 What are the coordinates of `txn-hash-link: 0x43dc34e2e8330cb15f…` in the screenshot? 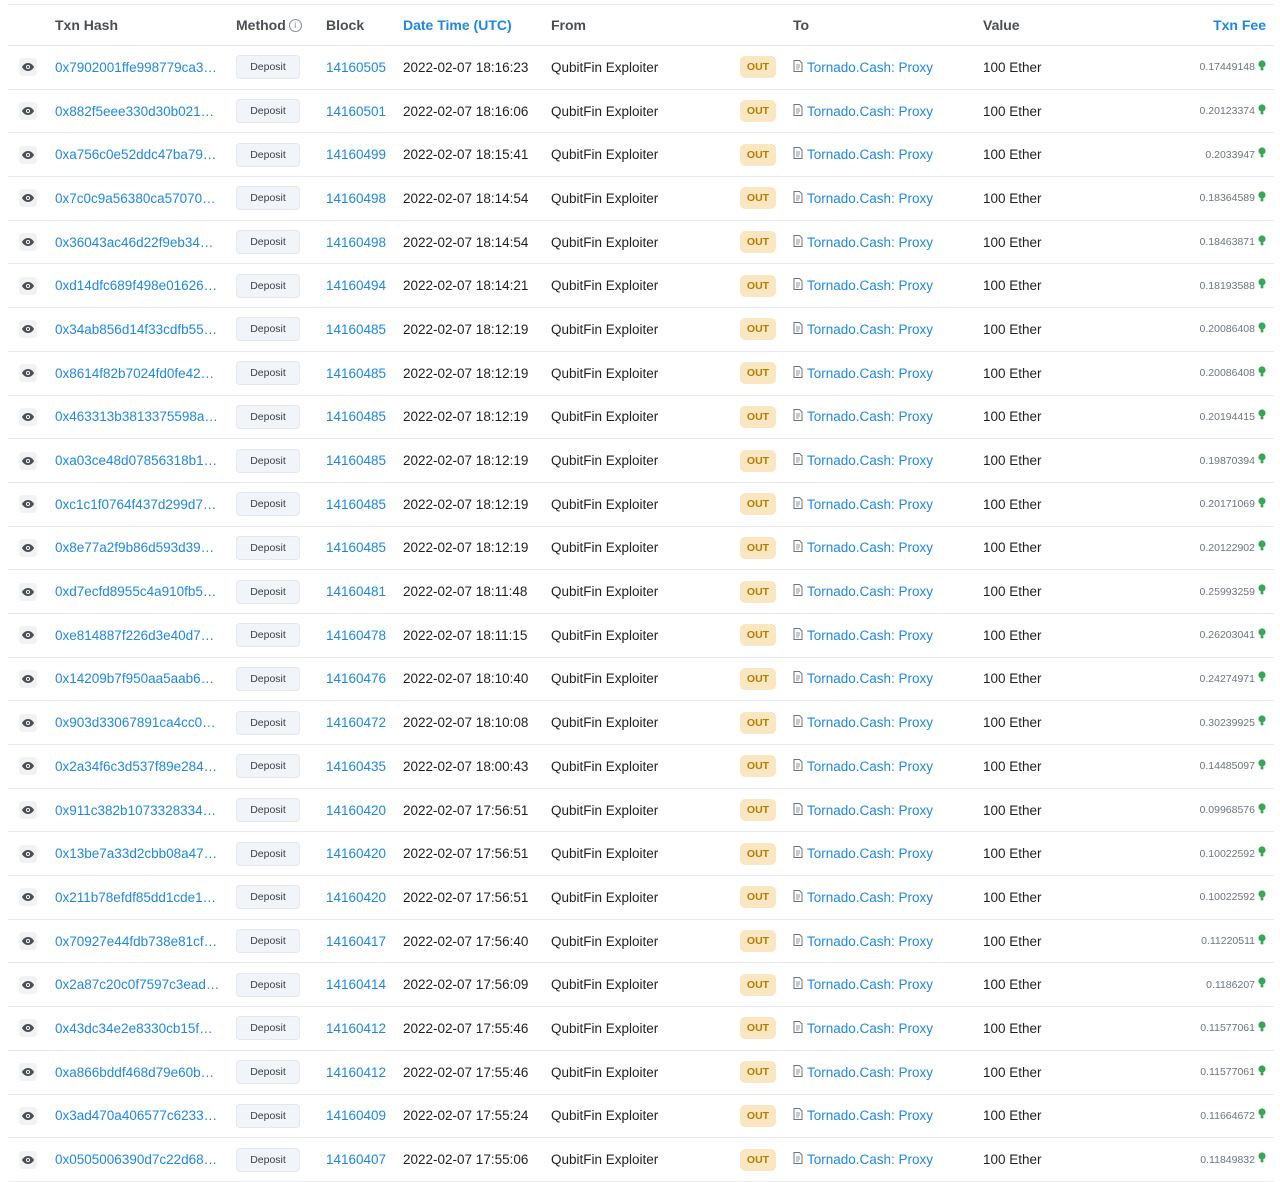 It's located at (137, 1028).